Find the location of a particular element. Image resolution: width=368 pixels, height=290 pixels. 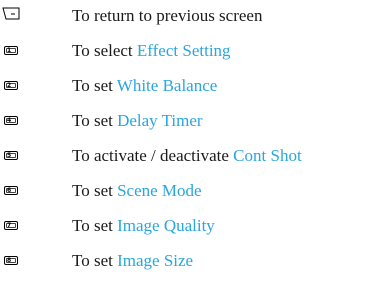

list-item-image-quality: 7 To set Image Quality is located at coordinates (184, 227).